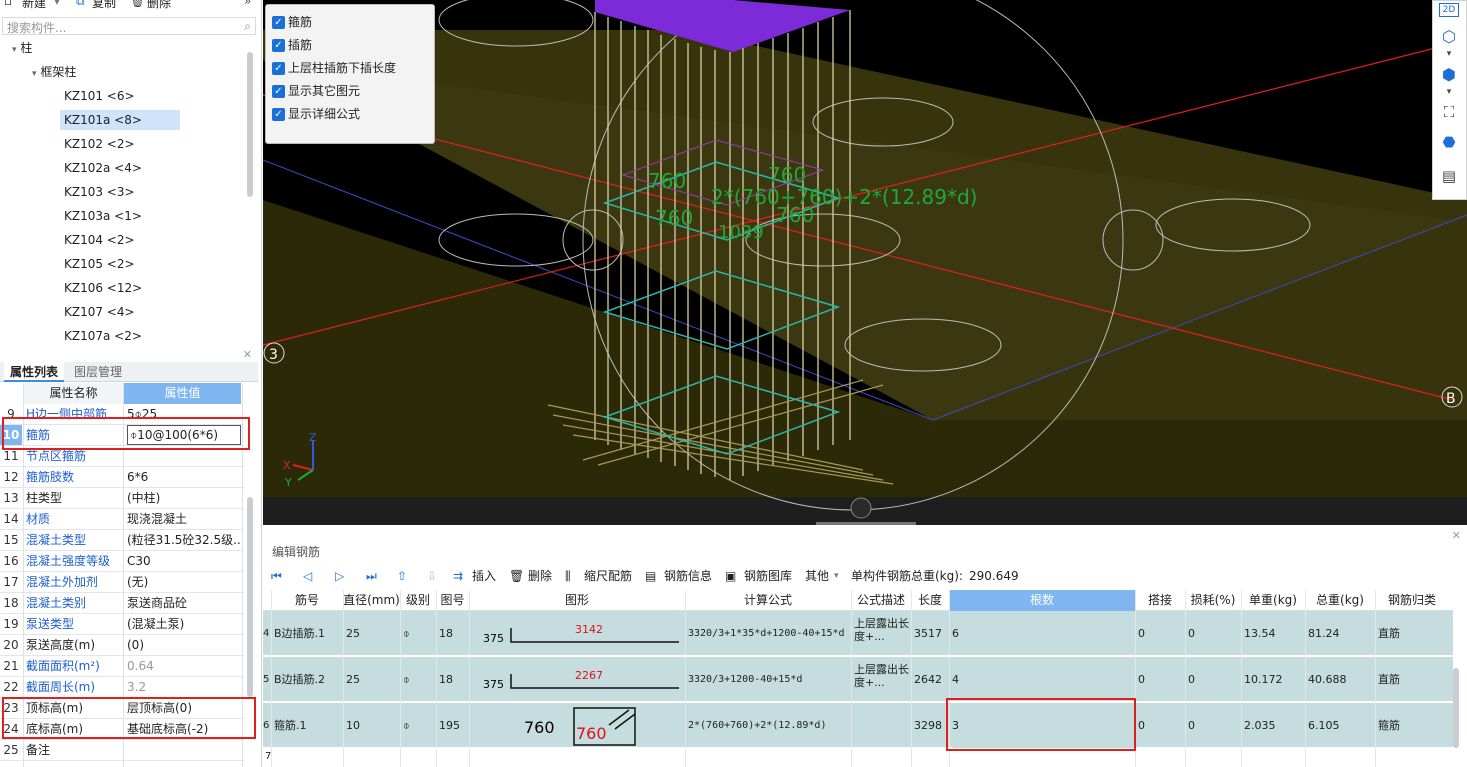 The width and height of the screenshot is (1467, 767). Describe the element at coordinates (54, 72) in the screenshot. I see `tree-group-frame-column: ▾ 框架柱` at that location.